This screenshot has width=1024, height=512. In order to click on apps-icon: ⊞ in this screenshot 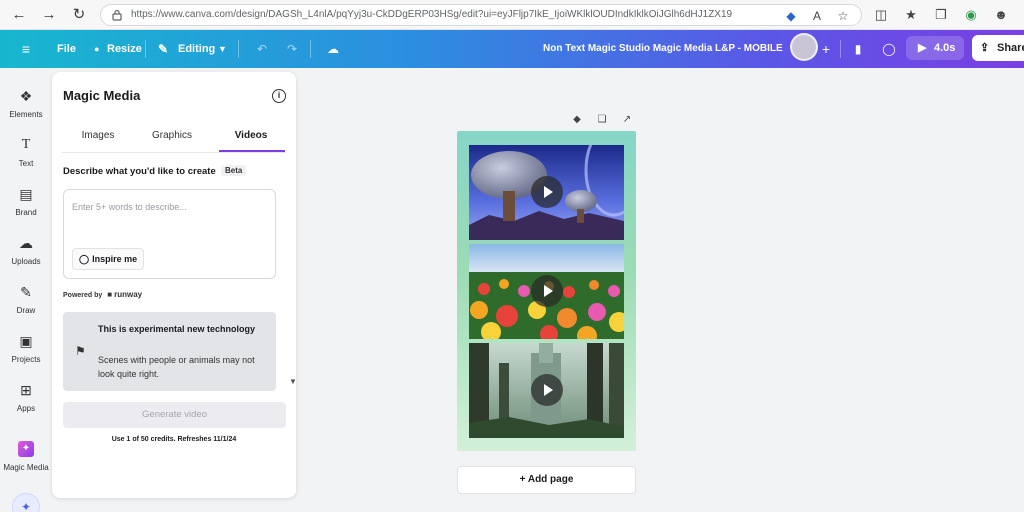, I will do `click(26, 390)`.